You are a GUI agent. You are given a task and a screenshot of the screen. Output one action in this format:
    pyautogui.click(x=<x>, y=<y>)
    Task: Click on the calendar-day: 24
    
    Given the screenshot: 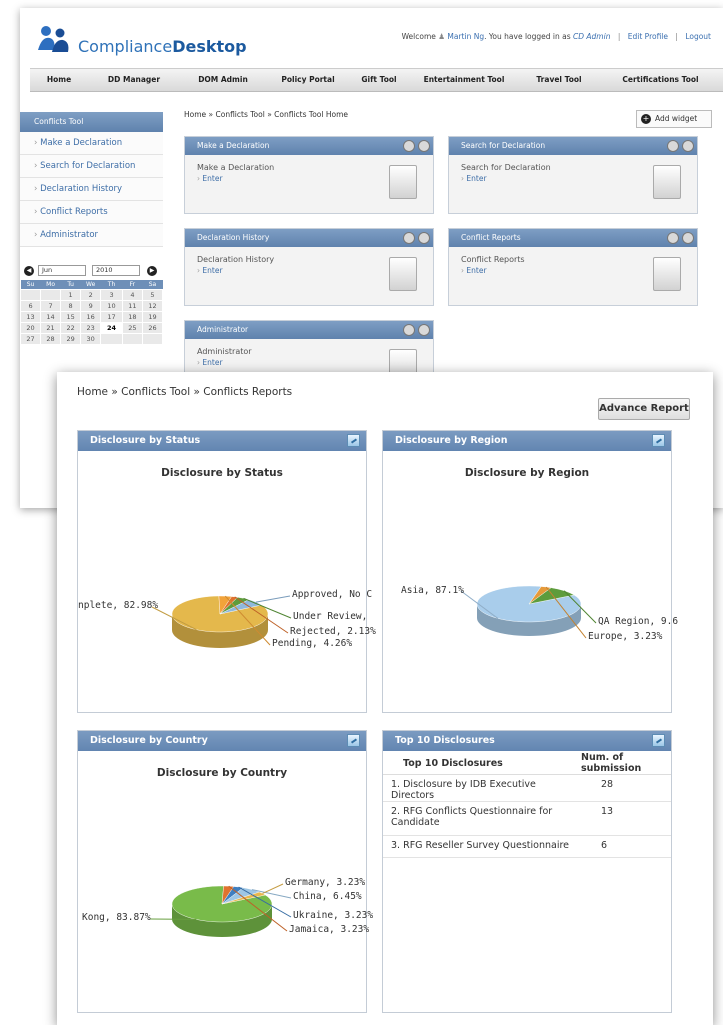 What is the action you would take?
    pyautogui.click(x=111, y=327)
    